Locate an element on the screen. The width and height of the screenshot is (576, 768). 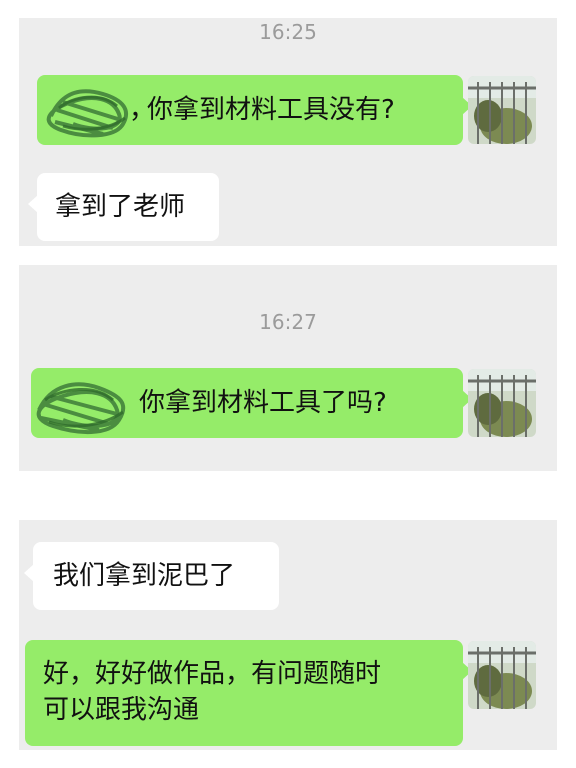
message-incoming: 我们拿到泥巴了 is located at coordinates (151, 576).